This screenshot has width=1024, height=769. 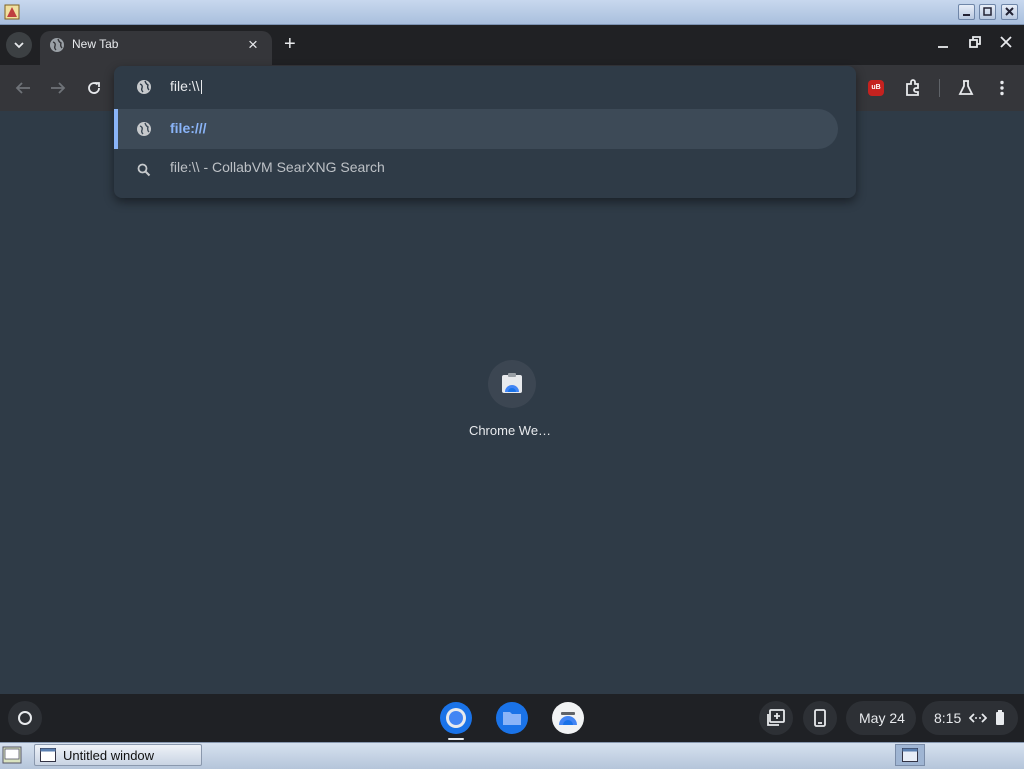 I want to click on tab-title: New Tab, so click(x=95, y=44).